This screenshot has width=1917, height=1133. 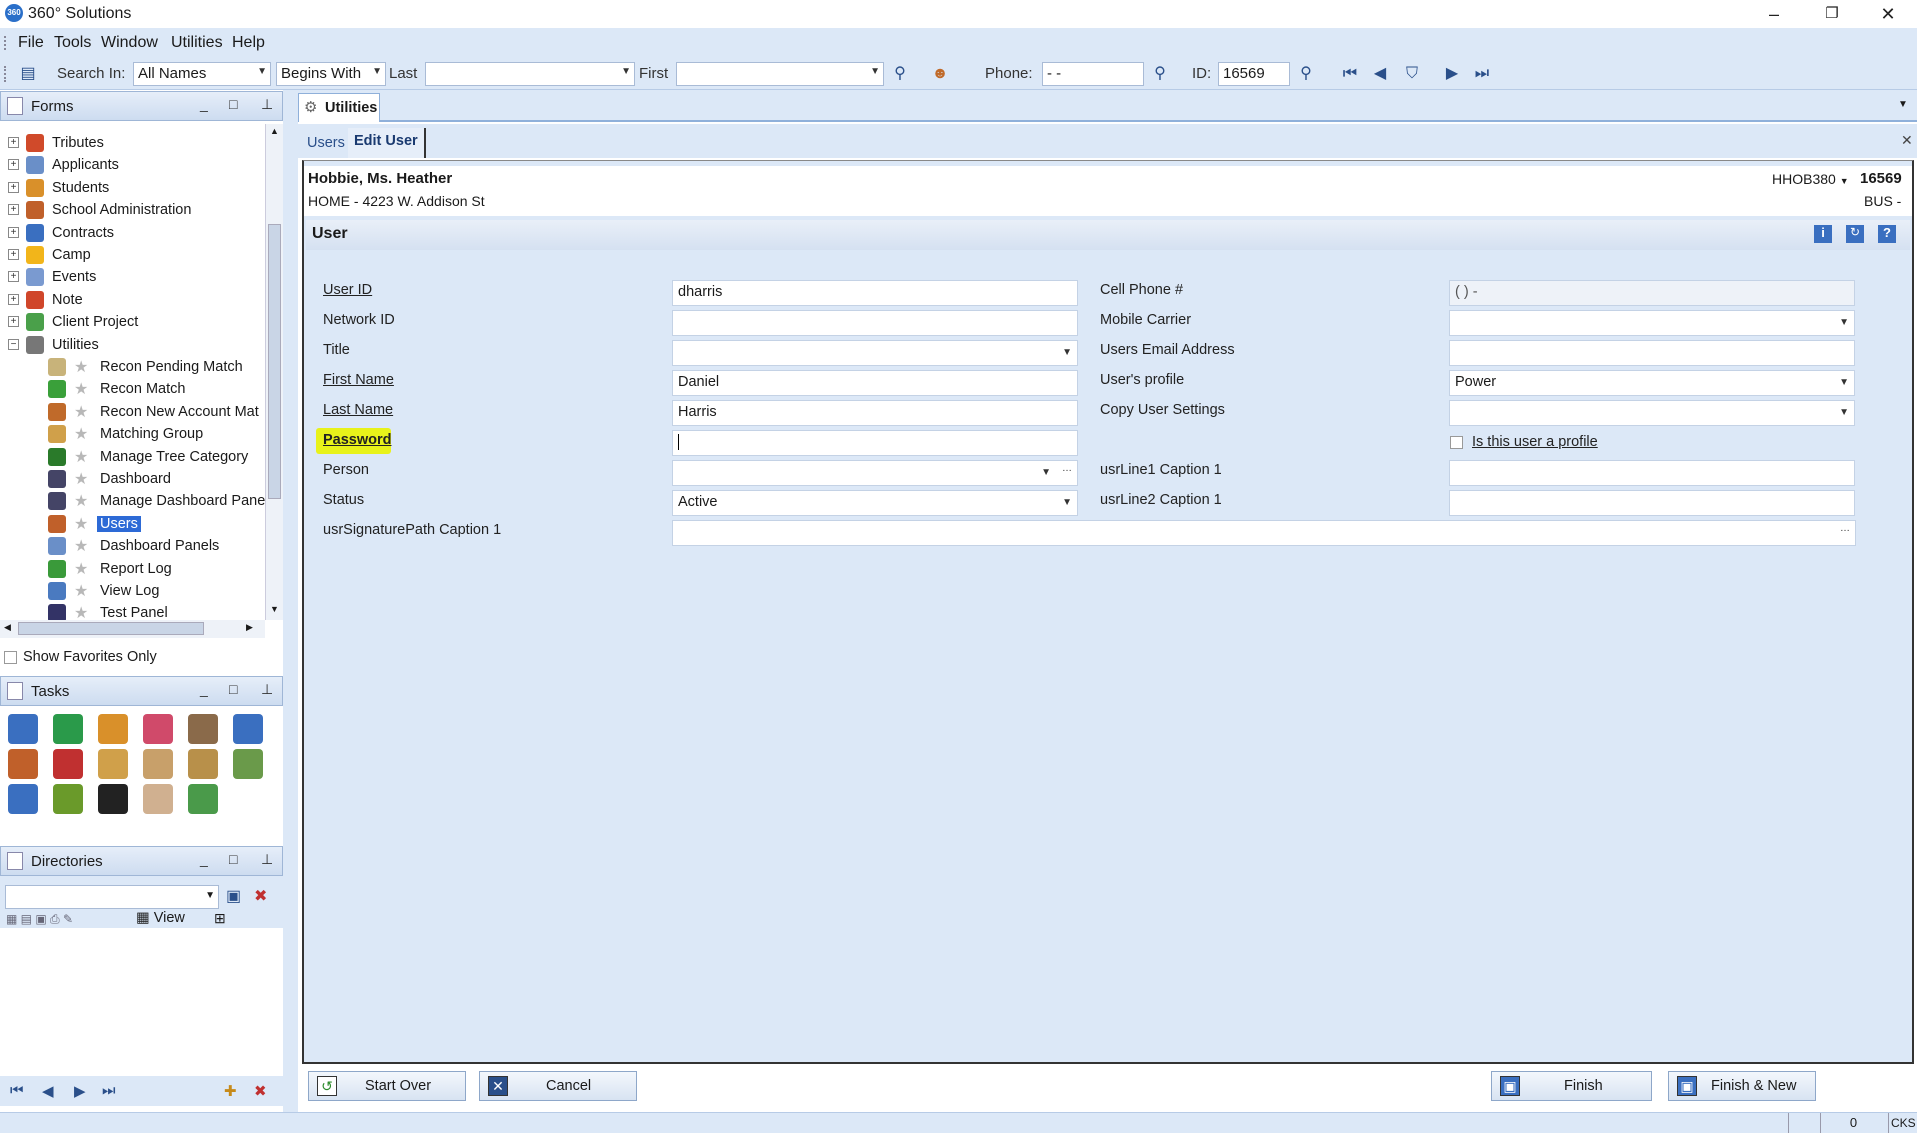 What do you see at coordinates (248, 43) in the screenshot?
I see `menu-help: Help` at bounding box center [248, 43].